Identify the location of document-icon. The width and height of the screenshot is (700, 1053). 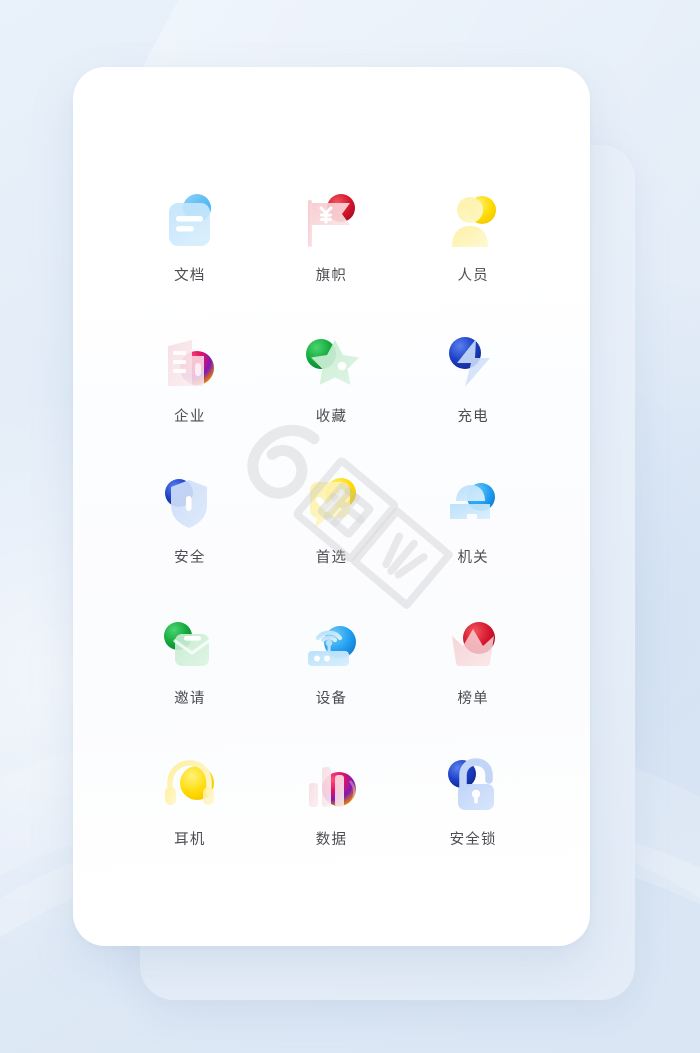
(190, 222).